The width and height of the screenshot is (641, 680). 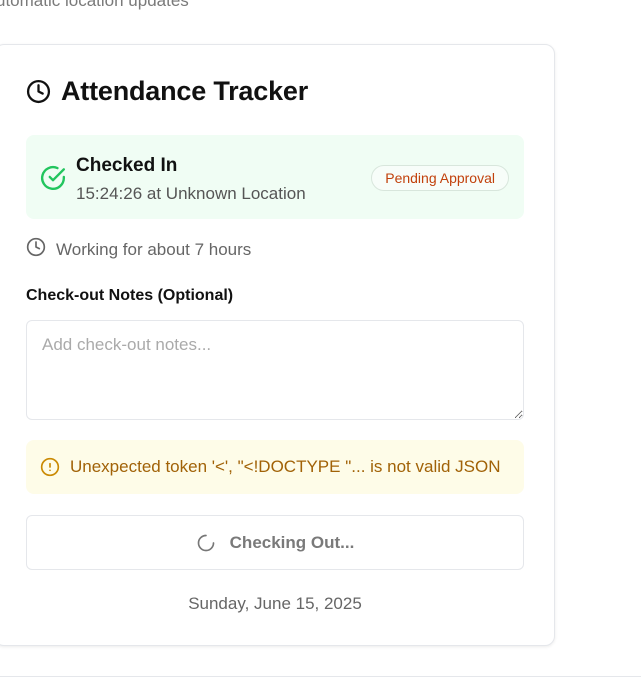 I want to click on card-title: Attendance Tracker, so click(x=185, y=91).